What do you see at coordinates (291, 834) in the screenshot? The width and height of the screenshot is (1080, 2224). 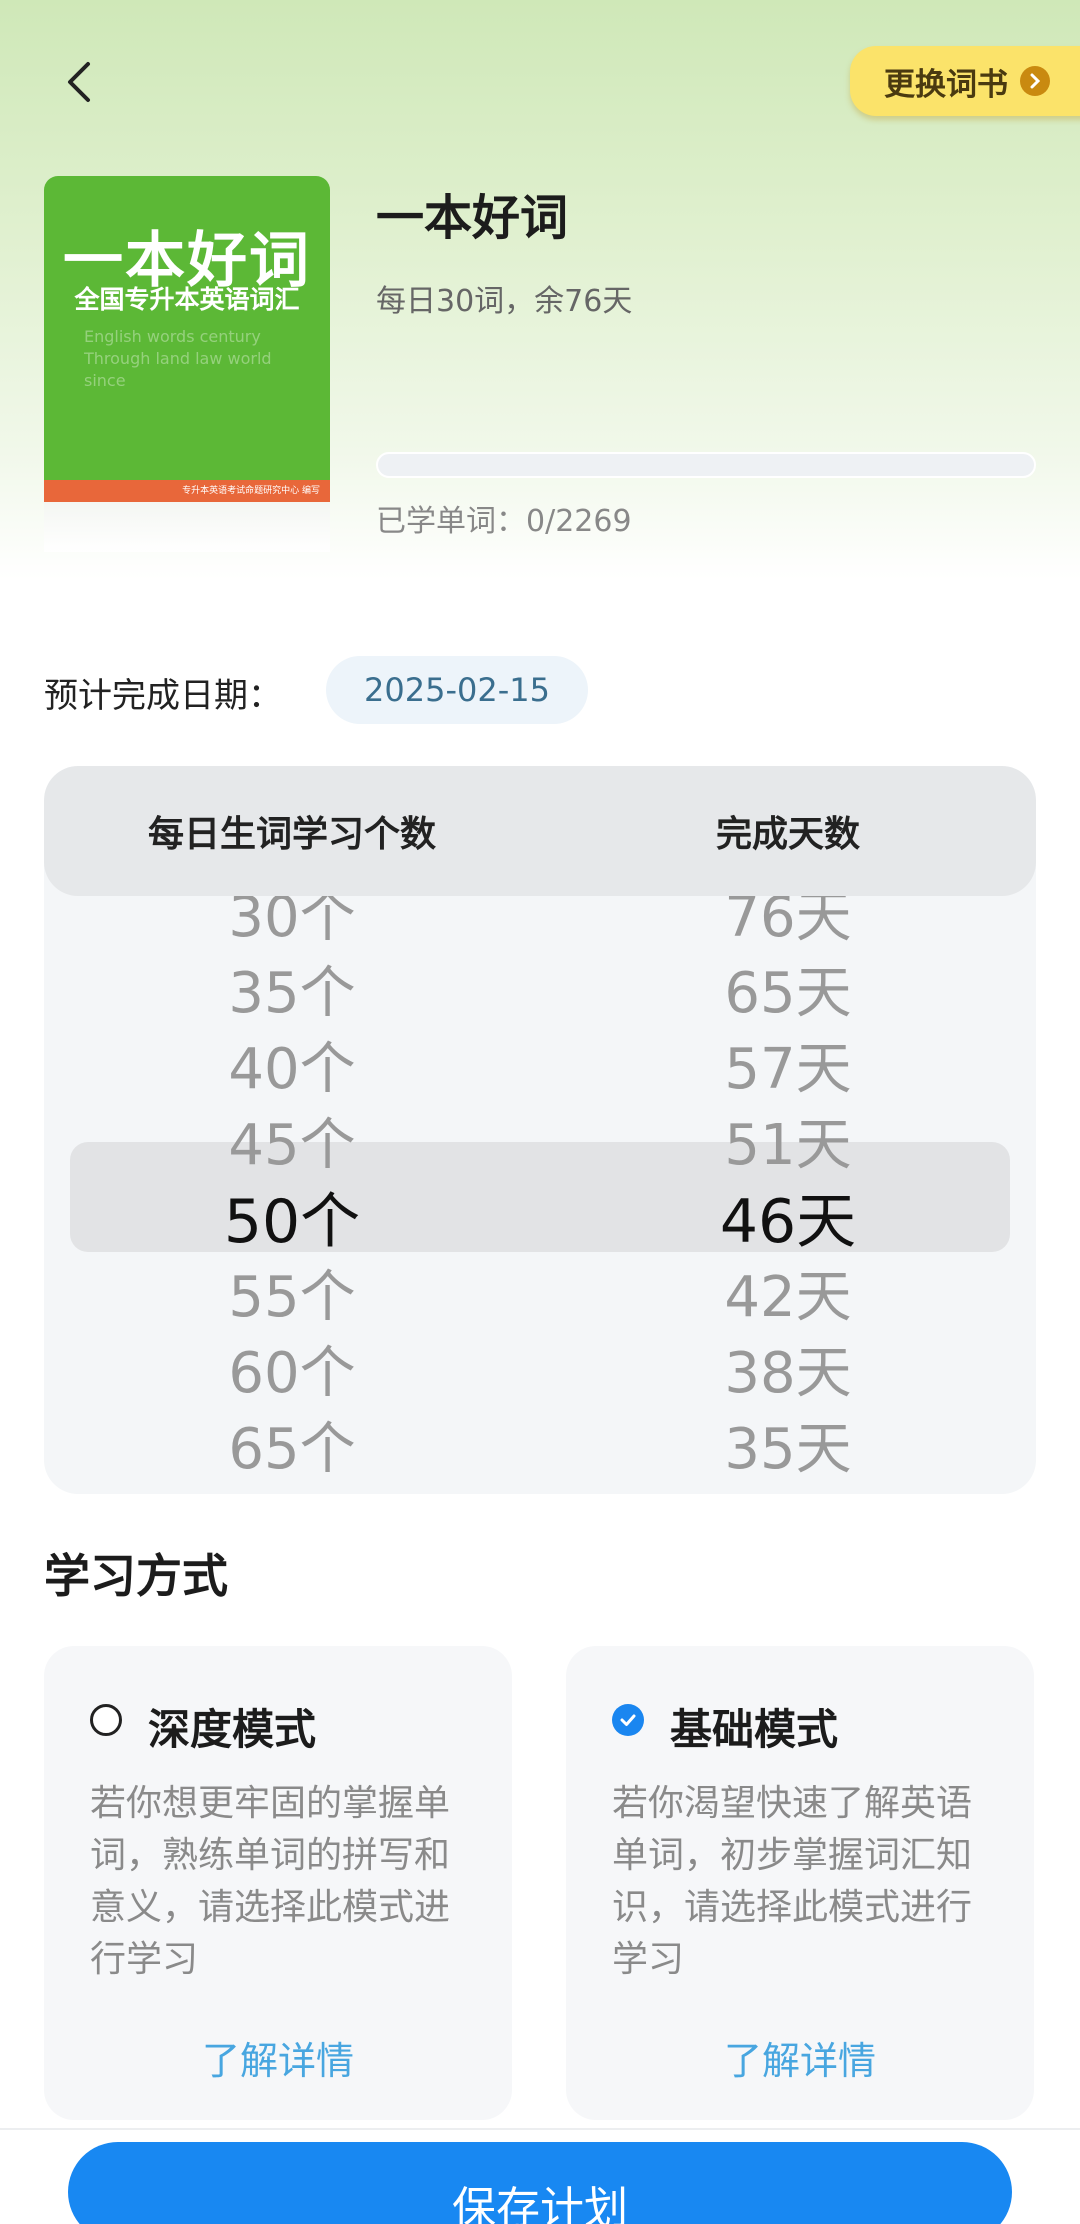 I see `picker-col-words: 每日生词学习个数` at bounding box center [291, 834].